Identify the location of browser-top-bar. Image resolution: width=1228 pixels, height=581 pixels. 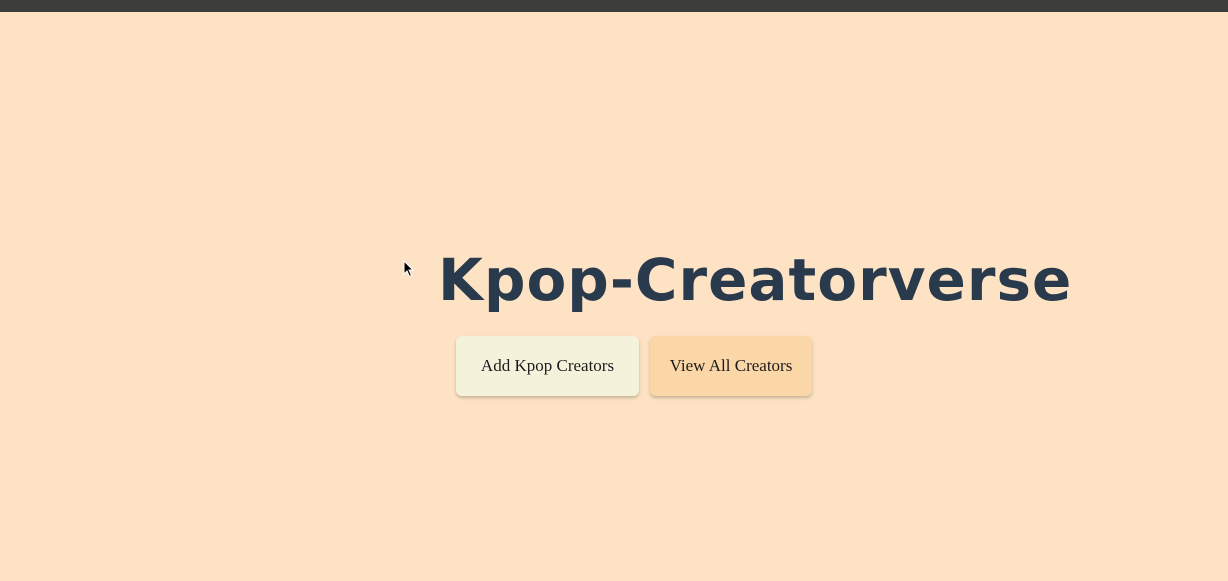
(614, 6).